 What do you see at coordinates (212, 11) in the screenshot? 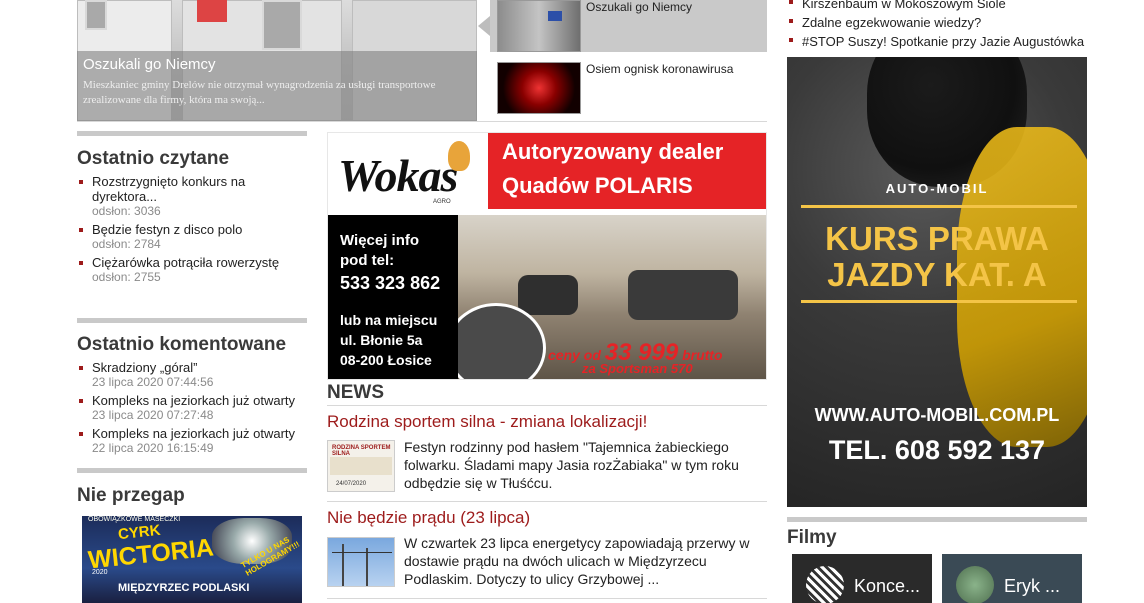
I see `red-sign-board` at bounding box center [212, 11].